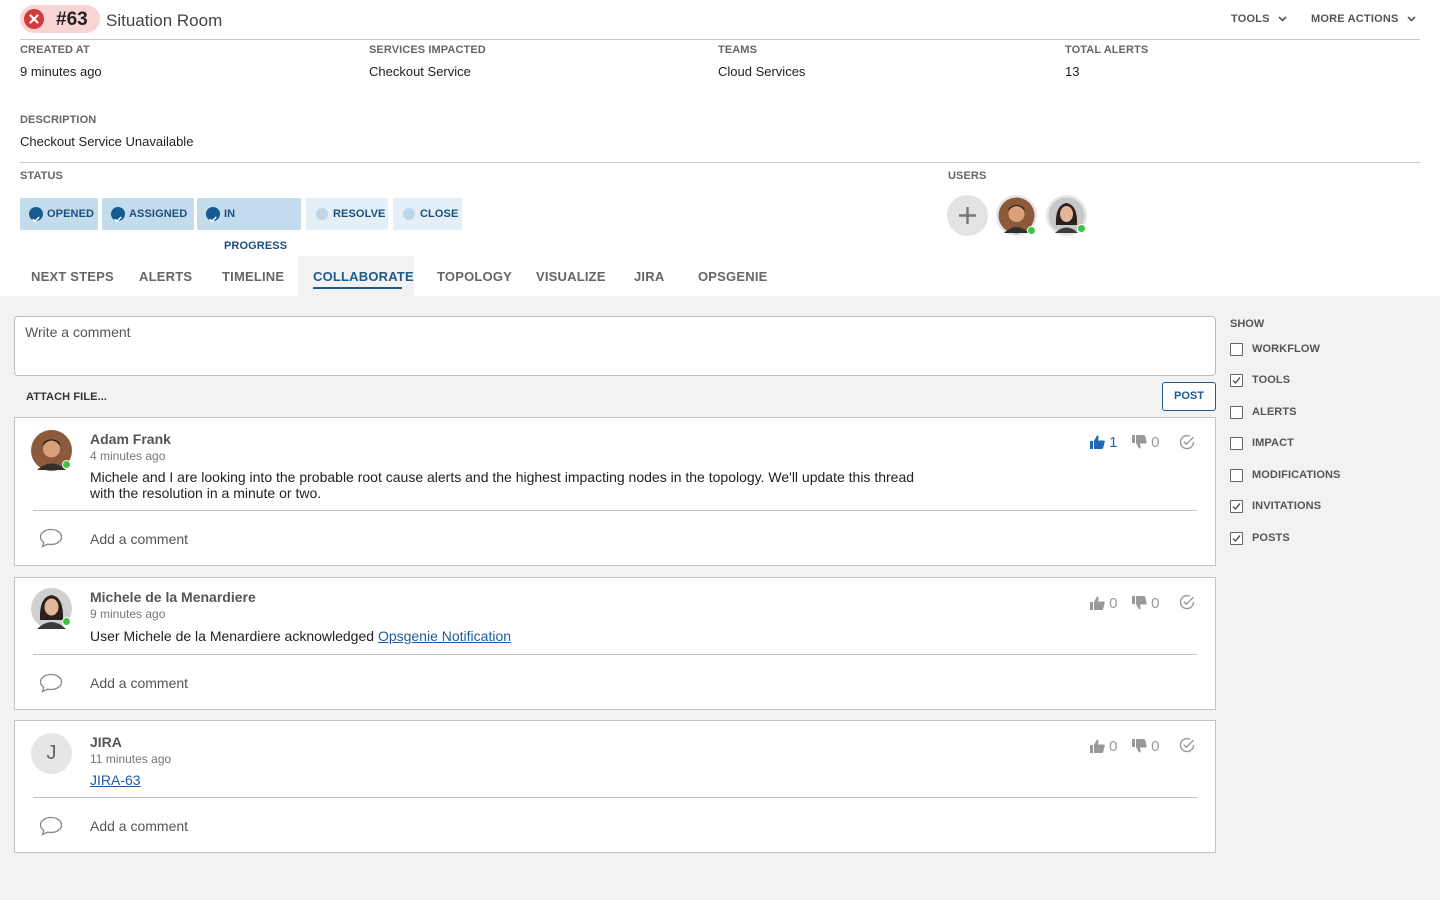  Describe the element at coordinates (444, 636) in the screenshot. I see `opsgenie-notification-link: Opsgenie Notification` at that location.